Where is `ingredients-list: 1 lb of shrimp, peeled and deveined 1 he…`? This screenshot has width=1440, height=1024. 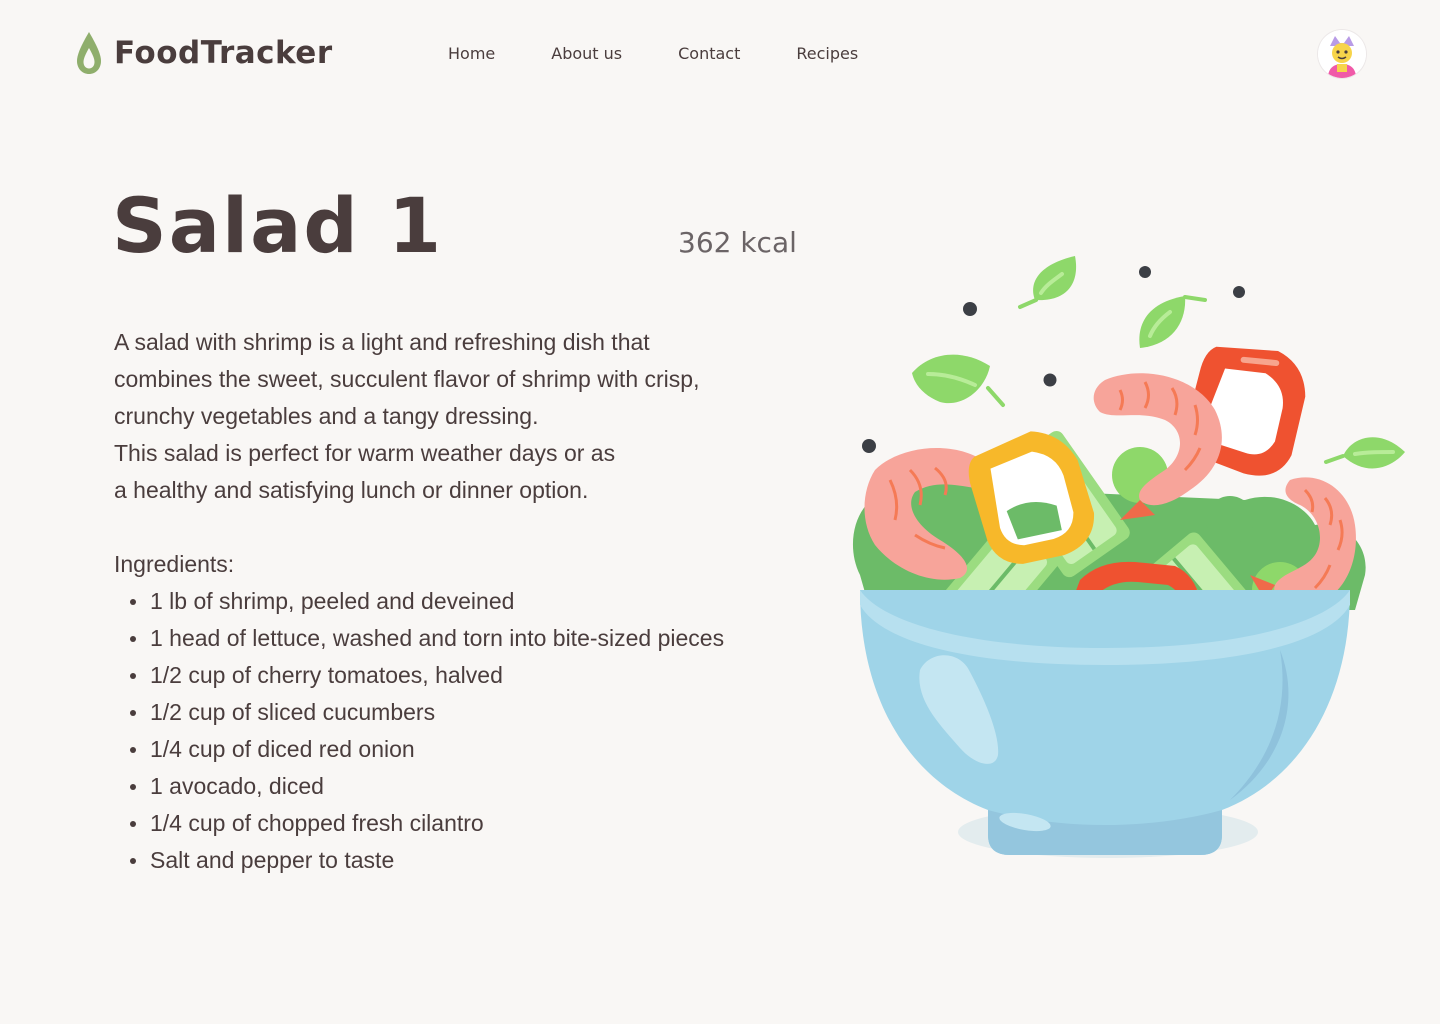
ingredients-list: 1 lb of shrimp, peeled and deveined 1 he… is located at coordinates (419, 731).